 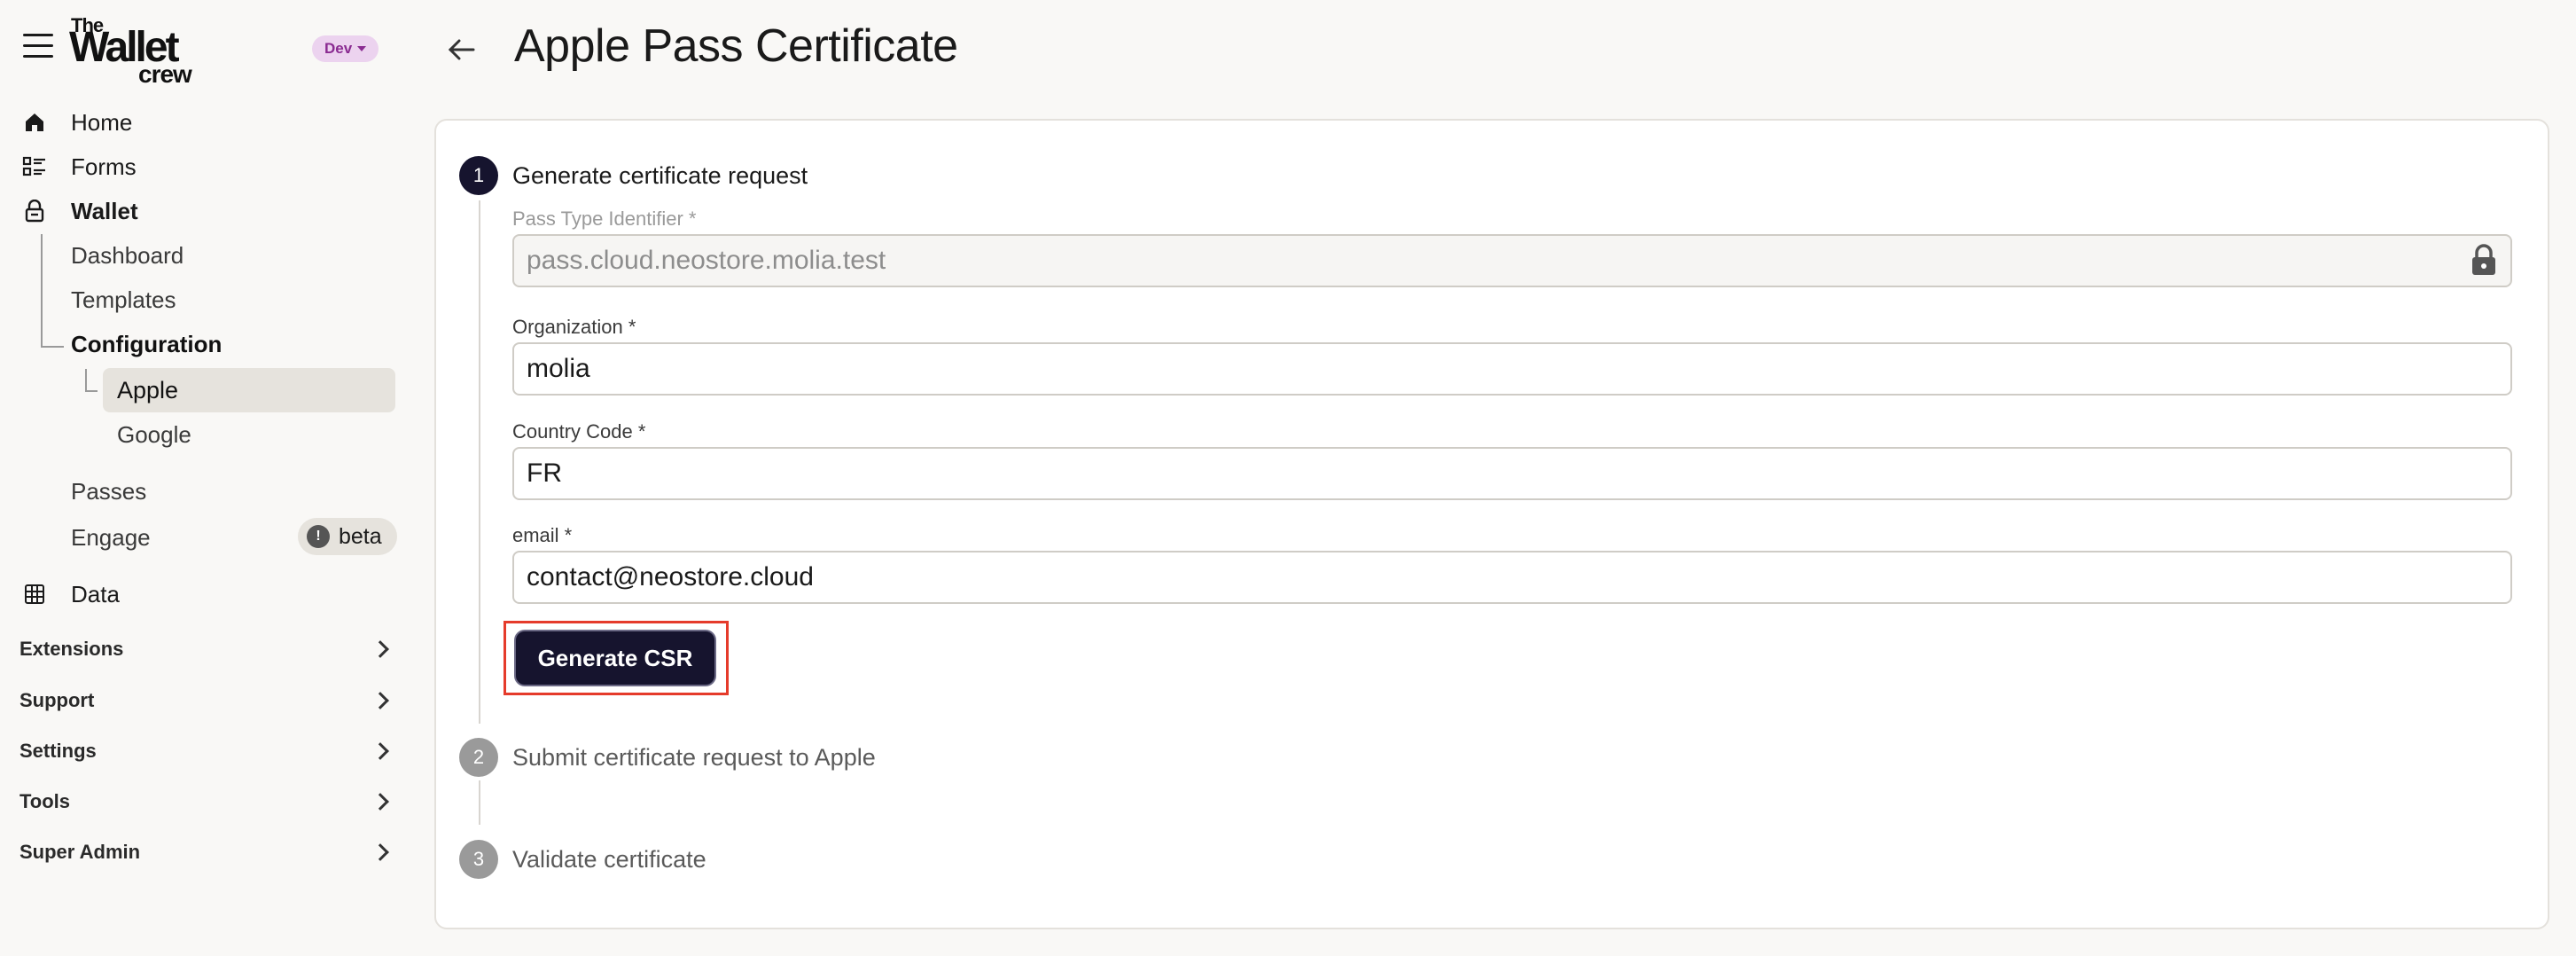 I want to click on sidebar-item-google: Google, so click(x=154, y=434).